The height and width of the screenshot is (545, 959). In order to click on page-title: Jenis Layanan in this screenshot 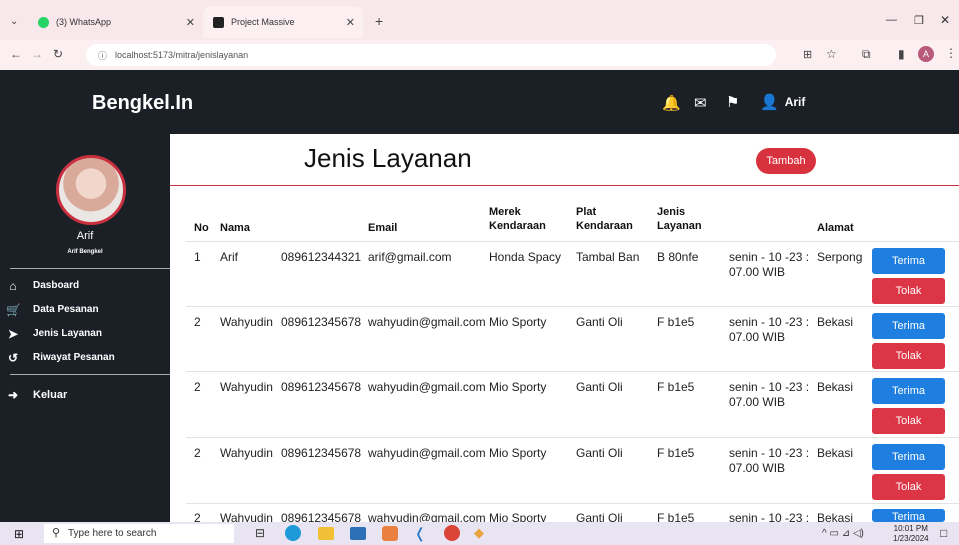, I will do `click(388, 158)`.